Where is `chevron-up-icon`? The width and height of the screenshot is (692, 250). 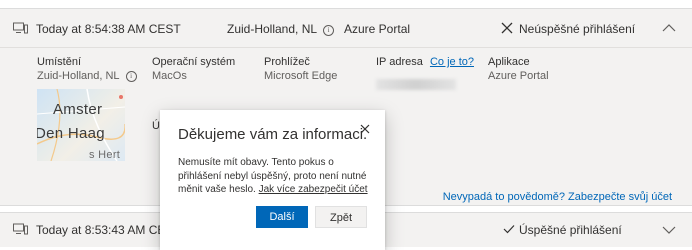 chevron-up-icon is located at coordinates (669, 28).